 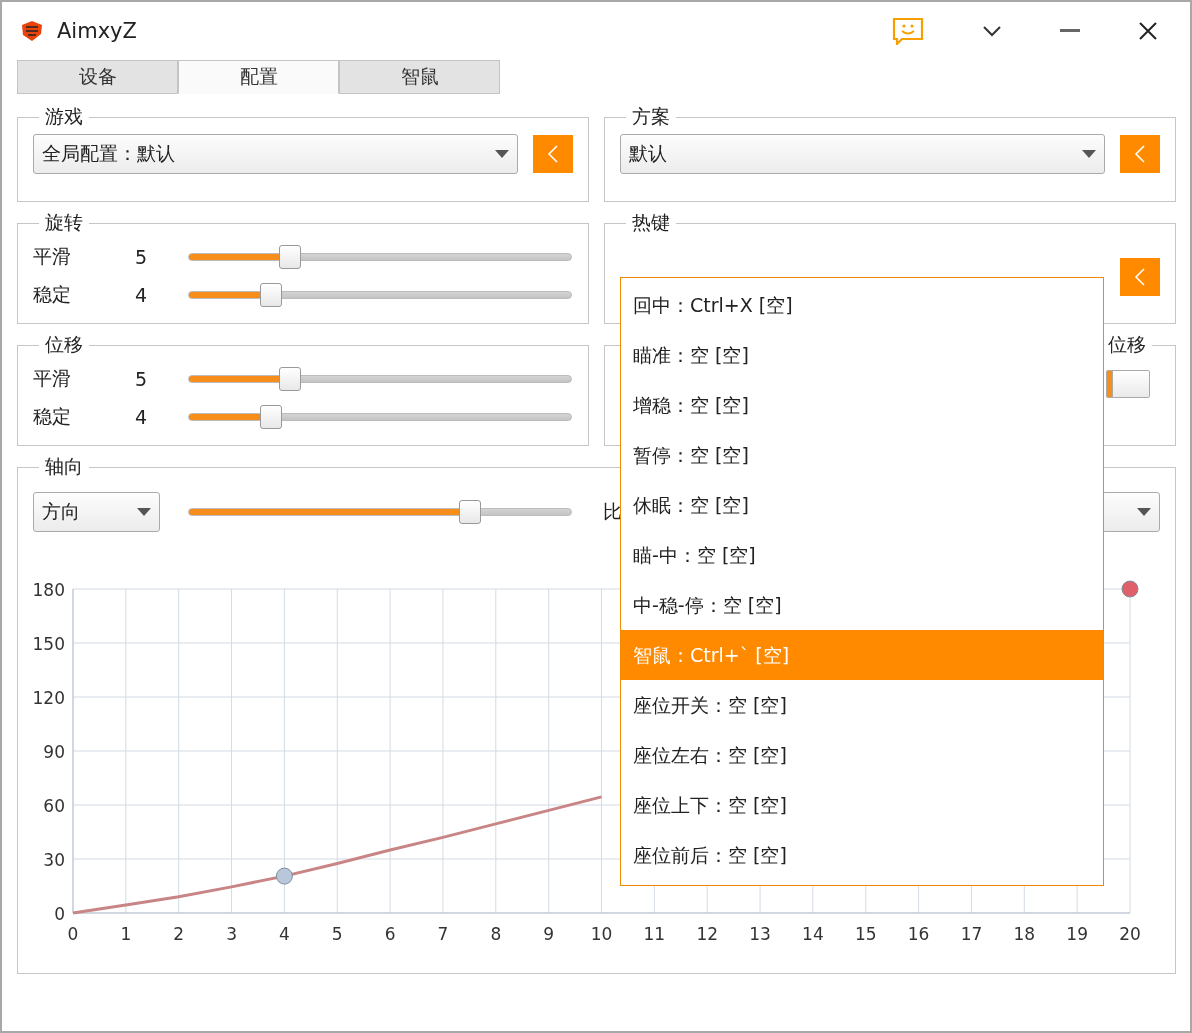 I want to click on axis-tick-label: 13, so click(x=760, y=934).